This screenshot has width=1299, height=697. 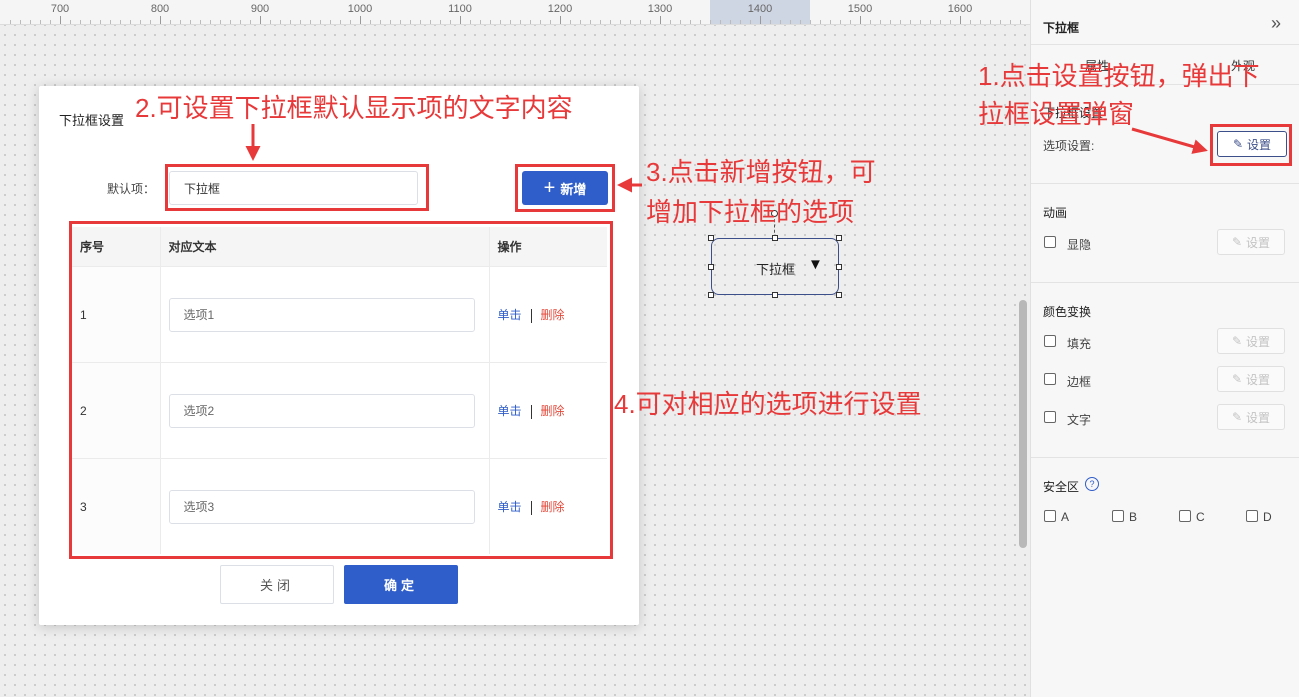 I want to click on safe-zone-c-checkbox, so click(x=1185, y=516).